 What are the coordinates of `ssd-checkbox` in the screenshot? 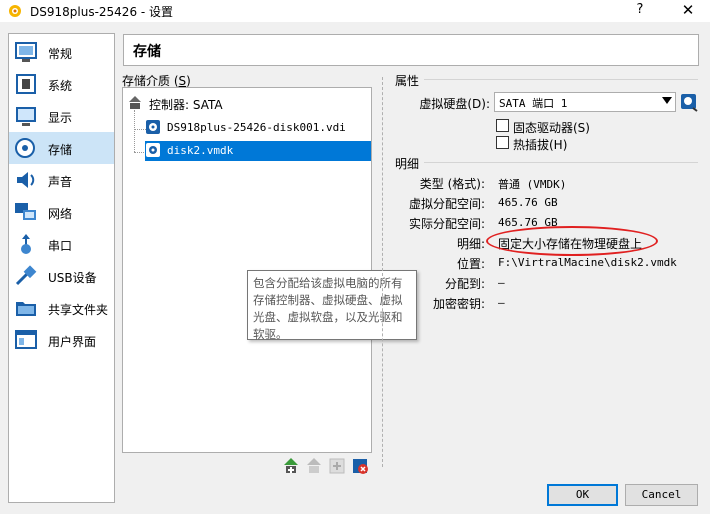 It's located at (502, 125).